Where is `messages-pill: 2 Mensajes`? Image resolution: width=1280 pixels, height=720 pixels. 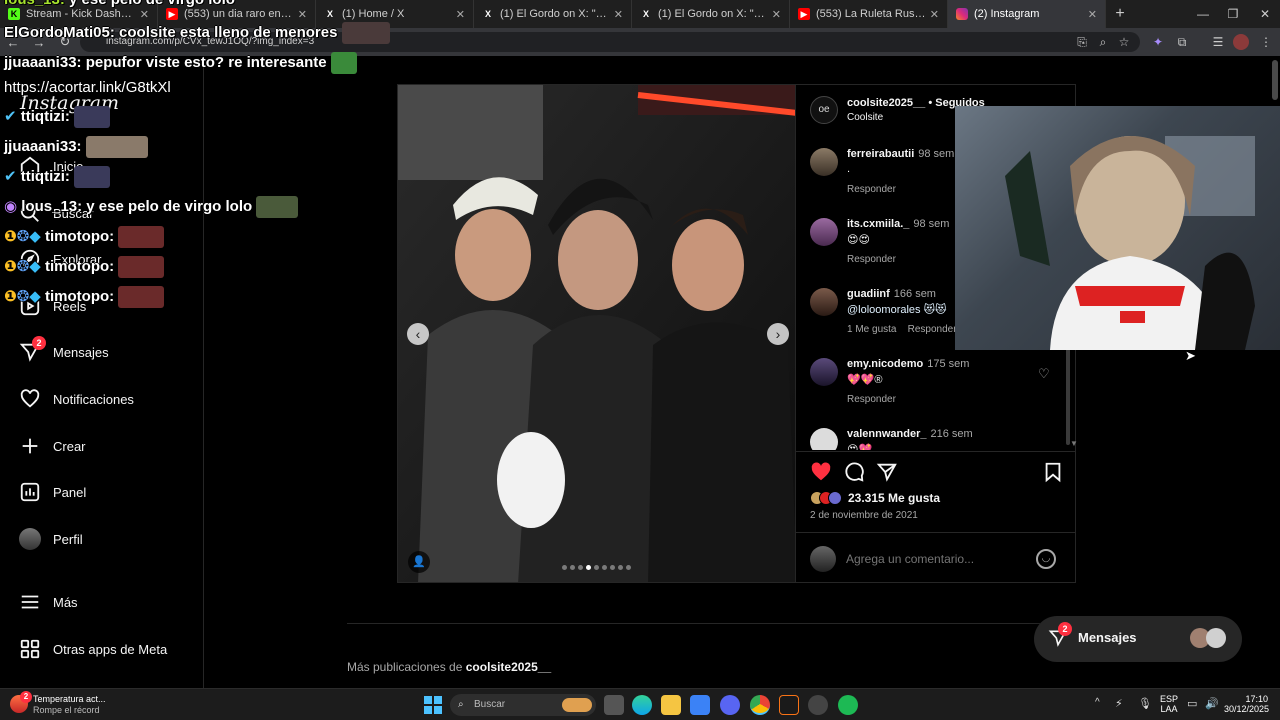
messages-pill: 2 Mensajes is located at coordinates (1138, 639).